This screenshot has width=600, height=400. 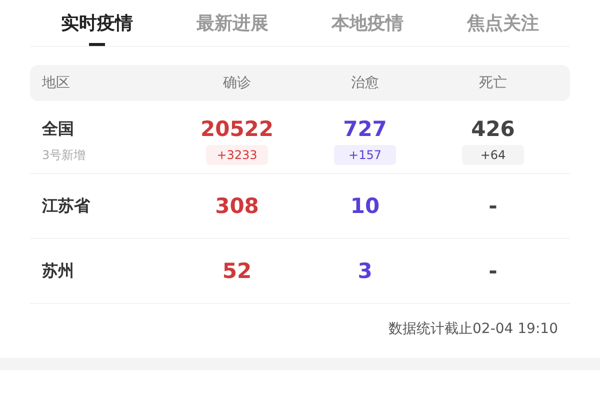 I want to click on cured-count: 3, so click(x=365, y=271).